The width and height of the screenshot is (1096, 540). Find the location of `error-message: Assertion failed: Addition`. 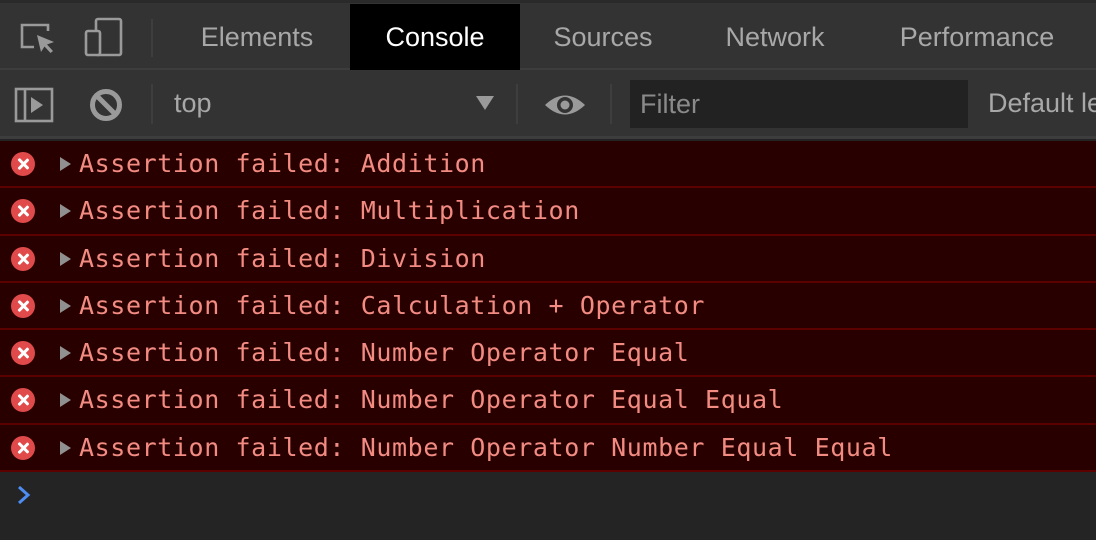

error-message: Assertion failed: Addition is located at coordinates (282, 163).